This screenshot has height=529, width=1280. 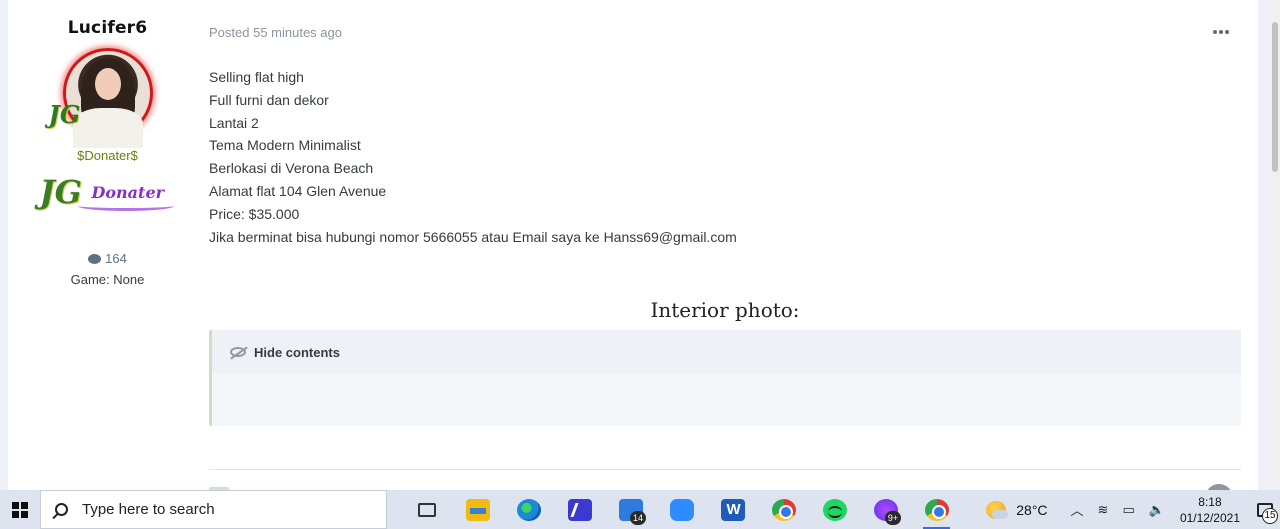 I want to click on author-name: Lucifer6, so click(x=107, y=28).